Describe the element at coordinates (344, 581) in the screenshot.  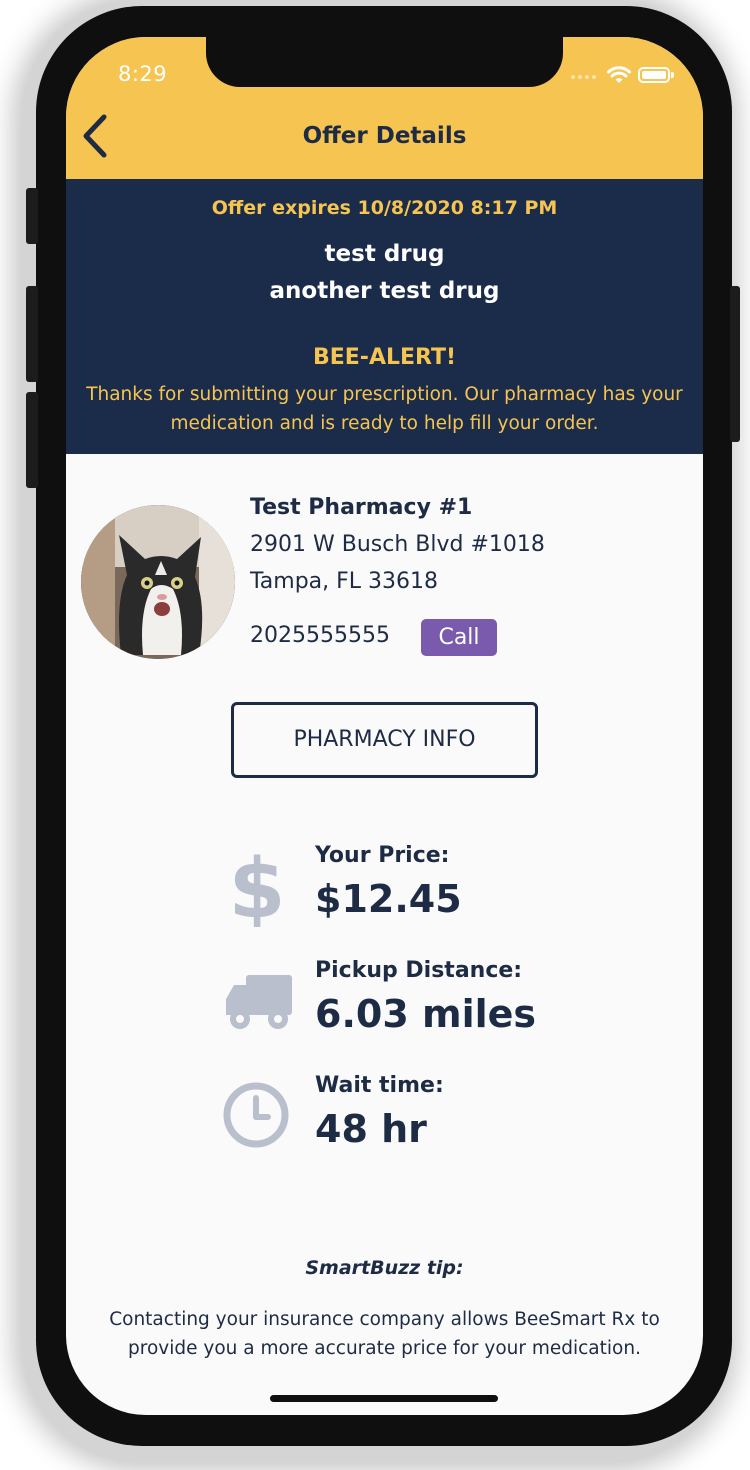
I see `pharmacy-address-line2: Tampa, FL 33618` at that location.